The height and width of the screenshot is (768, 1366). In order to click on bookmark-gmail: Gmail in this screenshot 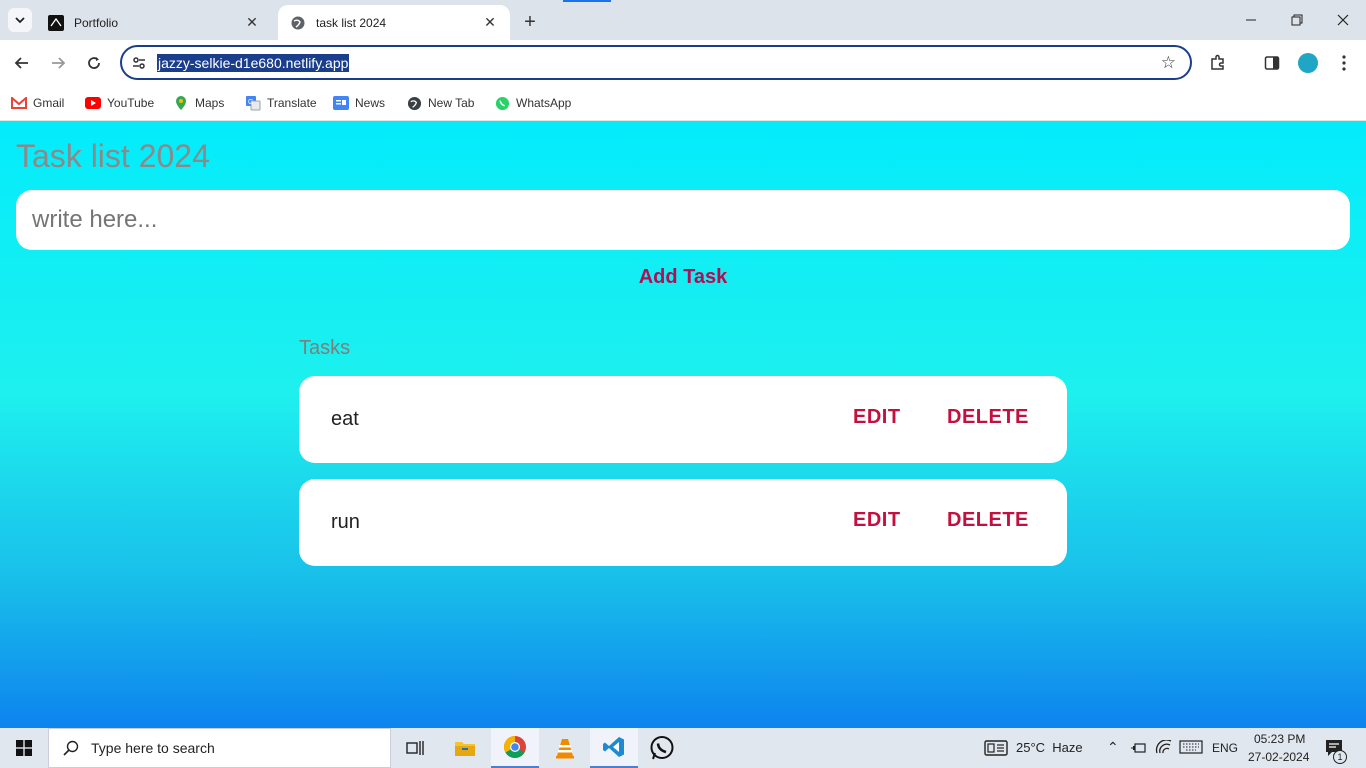, I will do `click(37, 103)`.